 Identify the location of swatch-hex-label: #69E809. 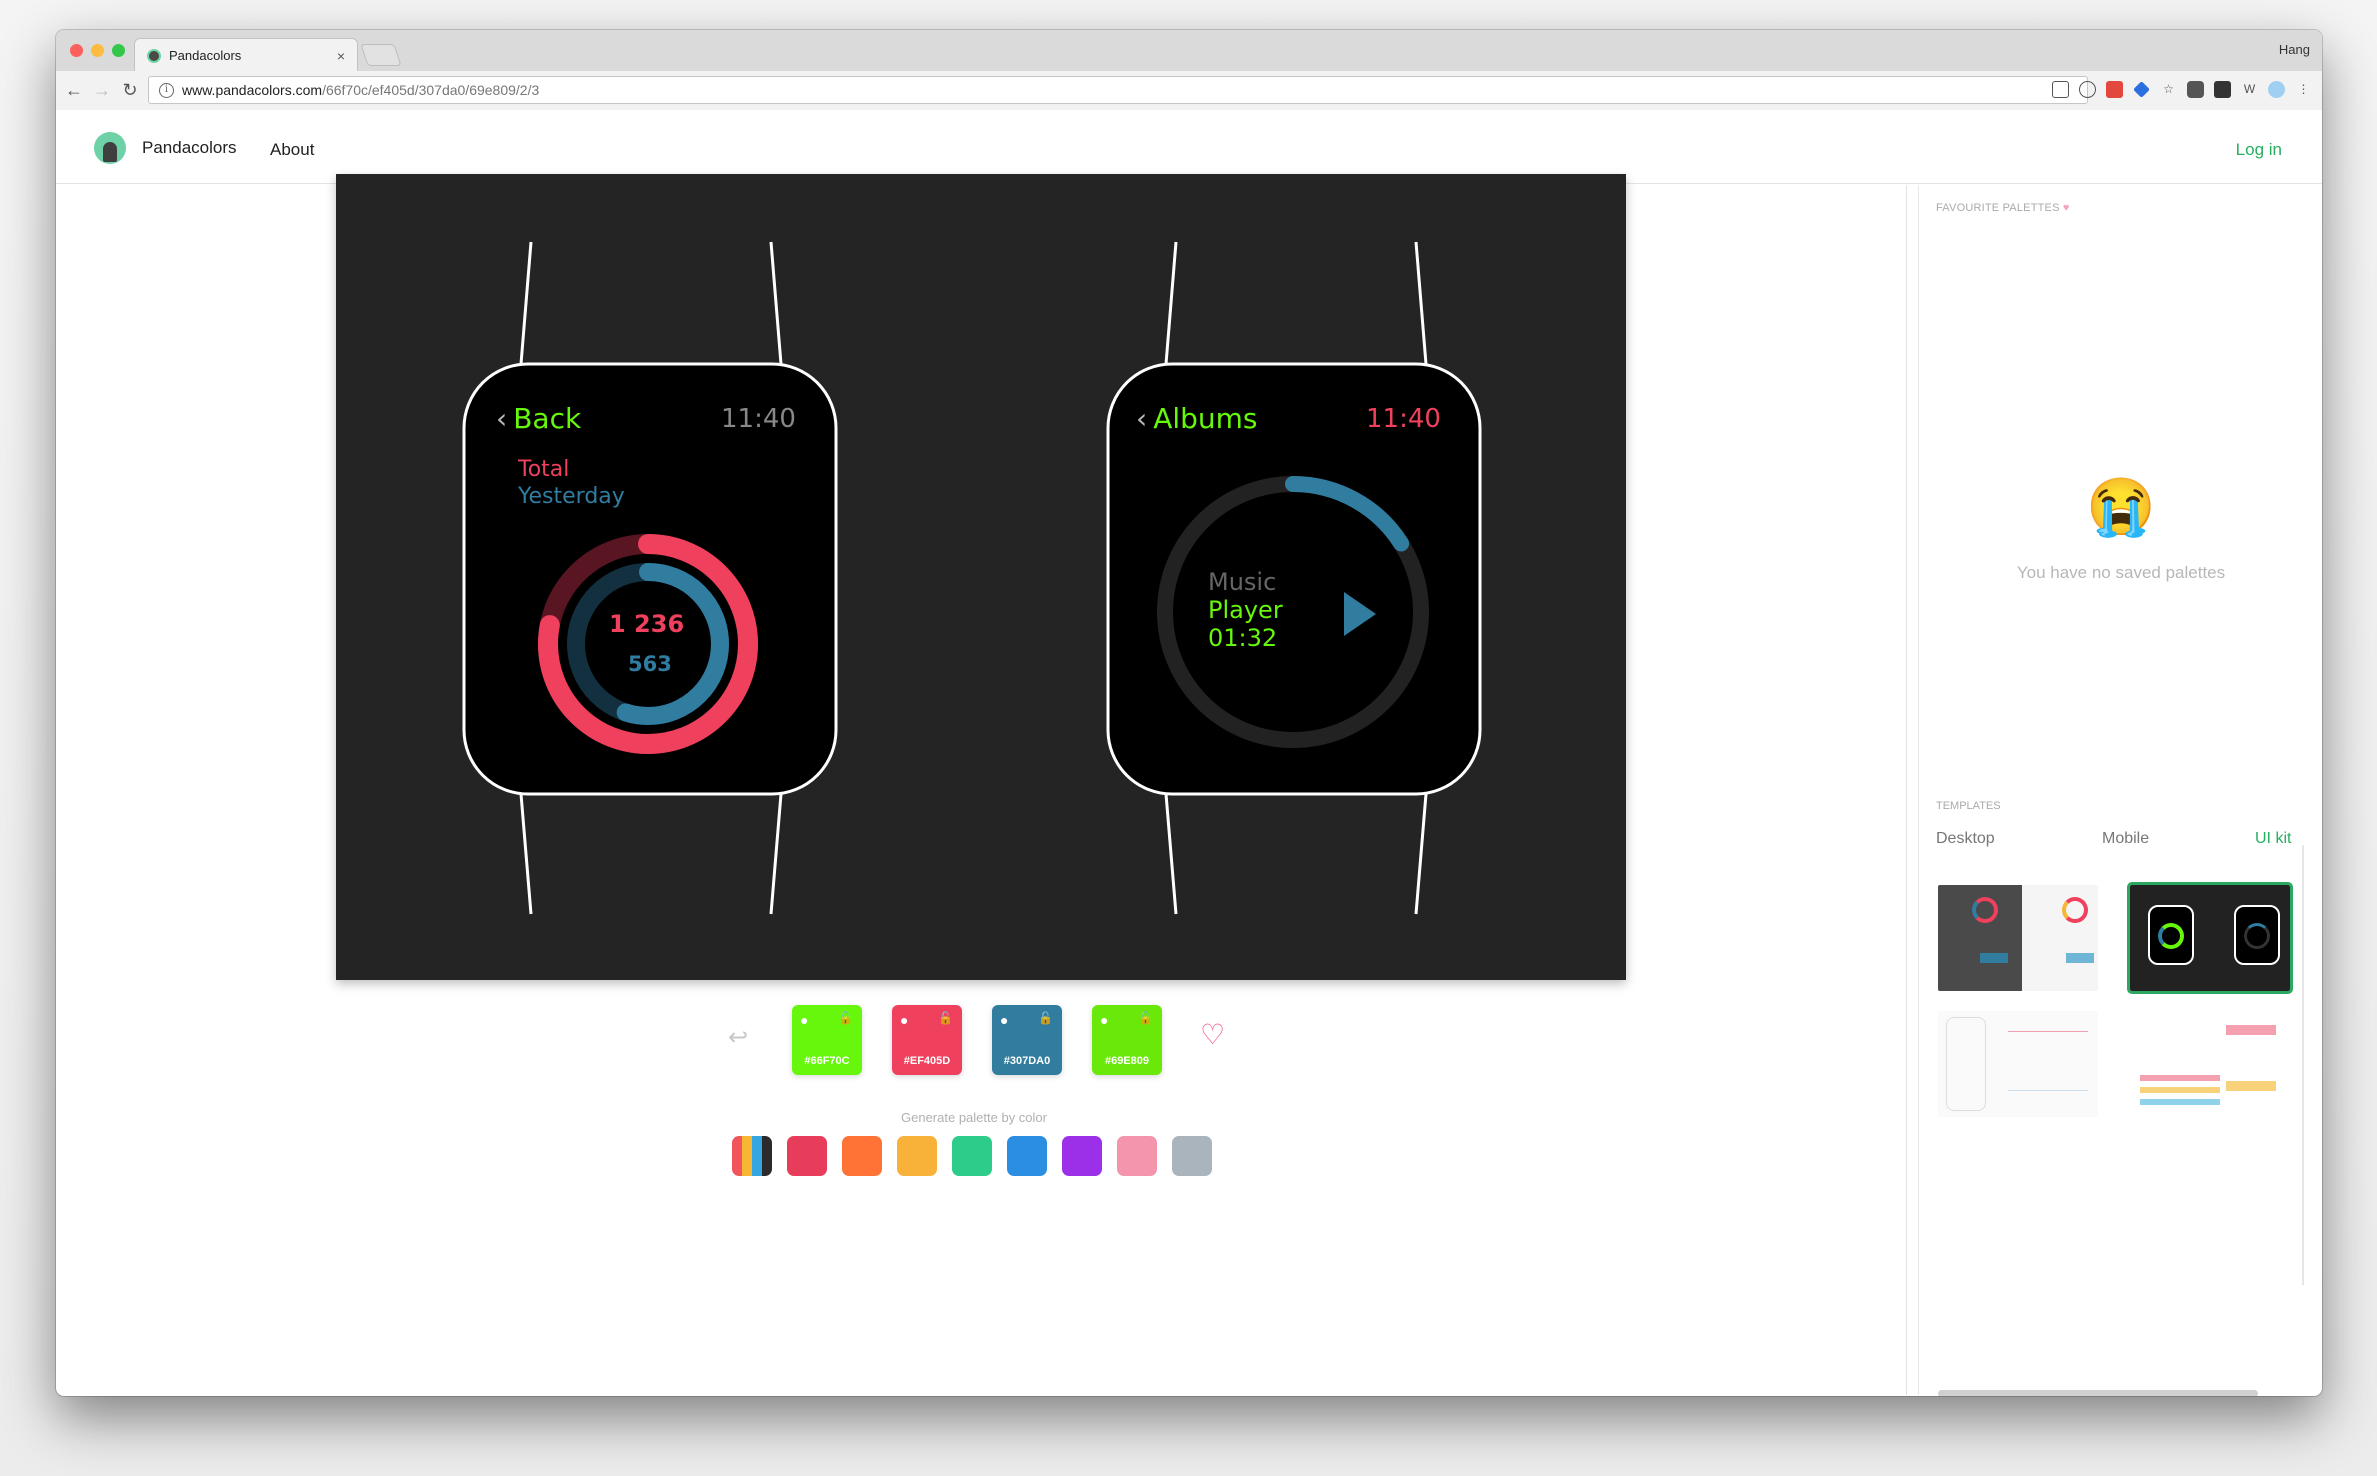
(1127, 1061).